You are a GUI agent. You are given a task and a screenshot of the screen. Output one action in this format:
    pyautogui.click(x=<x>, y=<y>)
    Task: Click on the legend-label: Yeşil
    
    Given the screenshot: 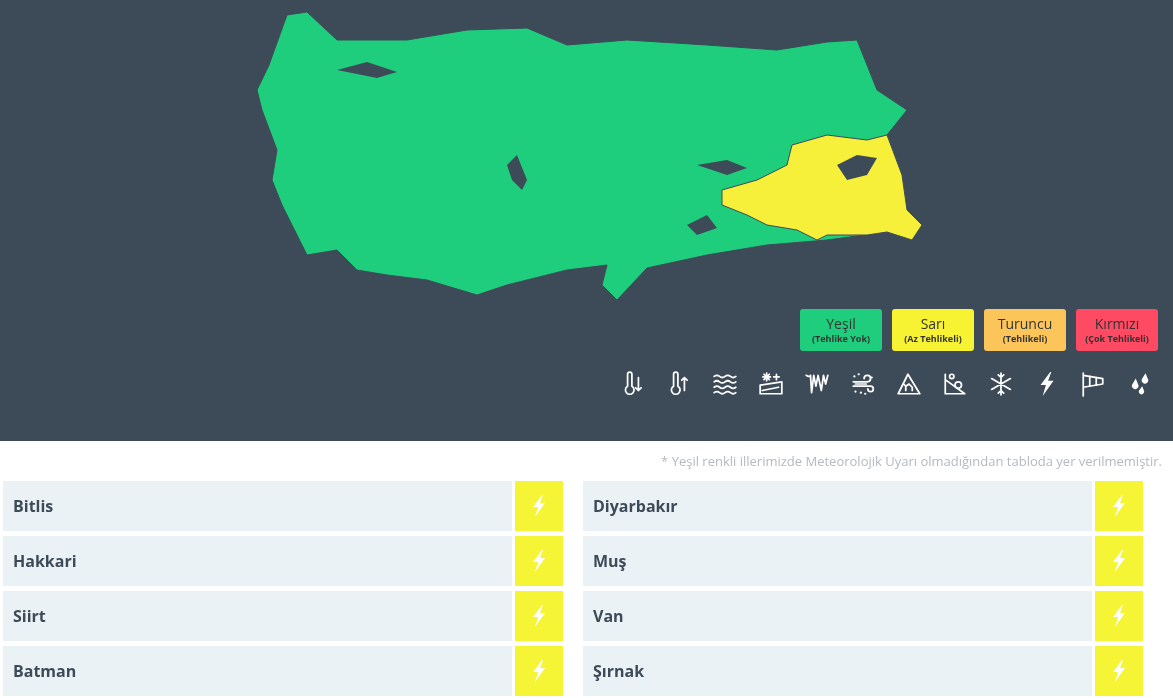 What is the action you would take?
    pyautogui.click(x=841, y=324)
    